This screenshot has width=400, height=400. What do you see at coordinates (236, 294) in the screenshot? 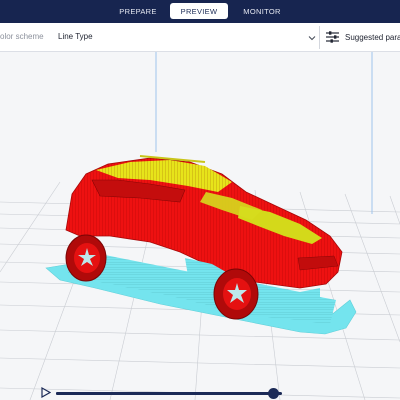
I see `front-wheel` at bounding box center [236, 294].